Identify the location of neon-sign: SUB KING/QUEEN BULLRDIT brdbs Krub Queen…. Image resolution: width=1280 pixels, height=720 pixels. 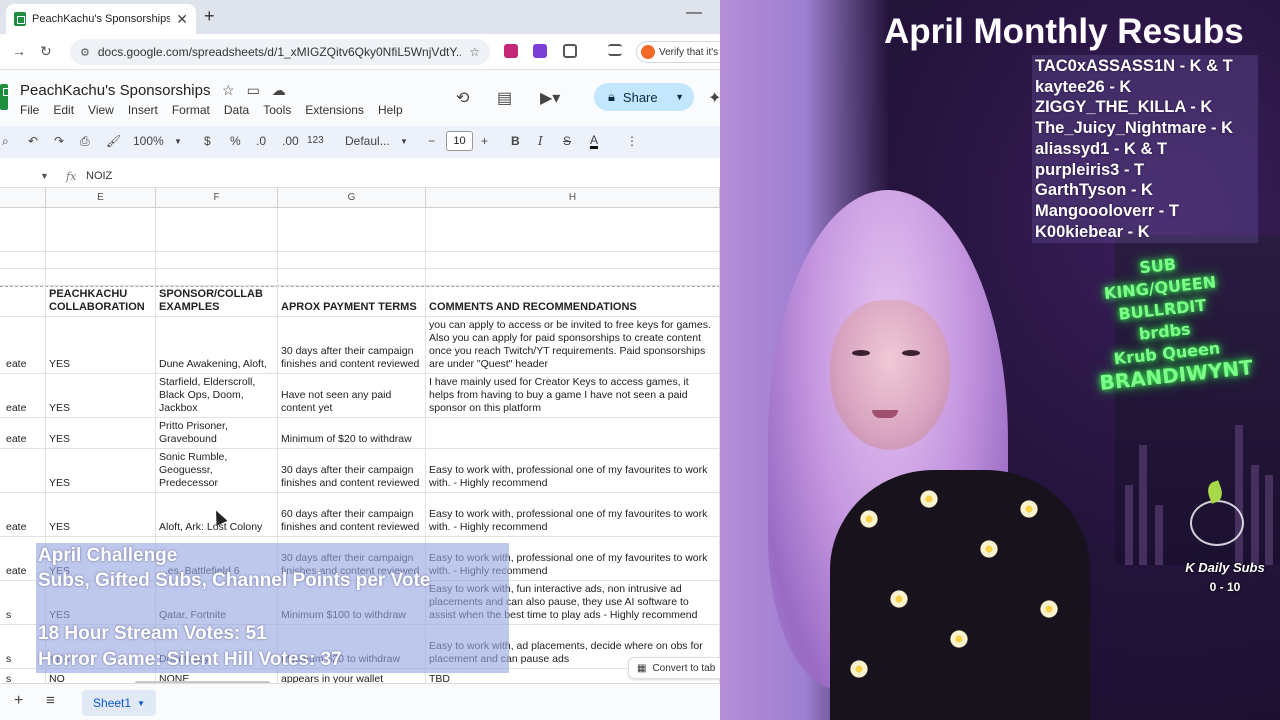
(1170, 335).